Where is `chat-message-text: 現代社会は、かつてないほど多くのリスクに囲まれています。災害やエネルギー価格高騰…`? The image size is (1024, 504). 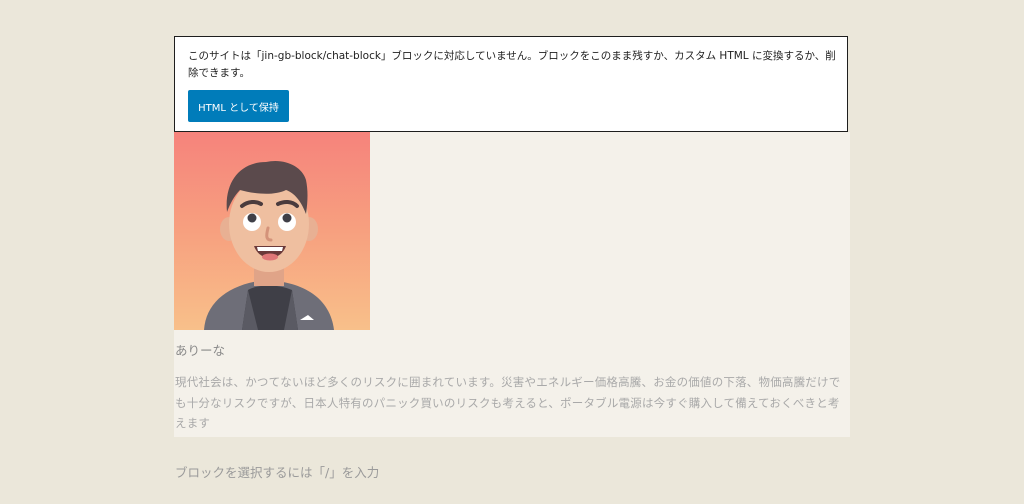
chat-message-text: 現代社会は、かつてないほど多くのリスクに囲まれています。災害やエネルギー価格高騰… is located at coordinates (512, 403).